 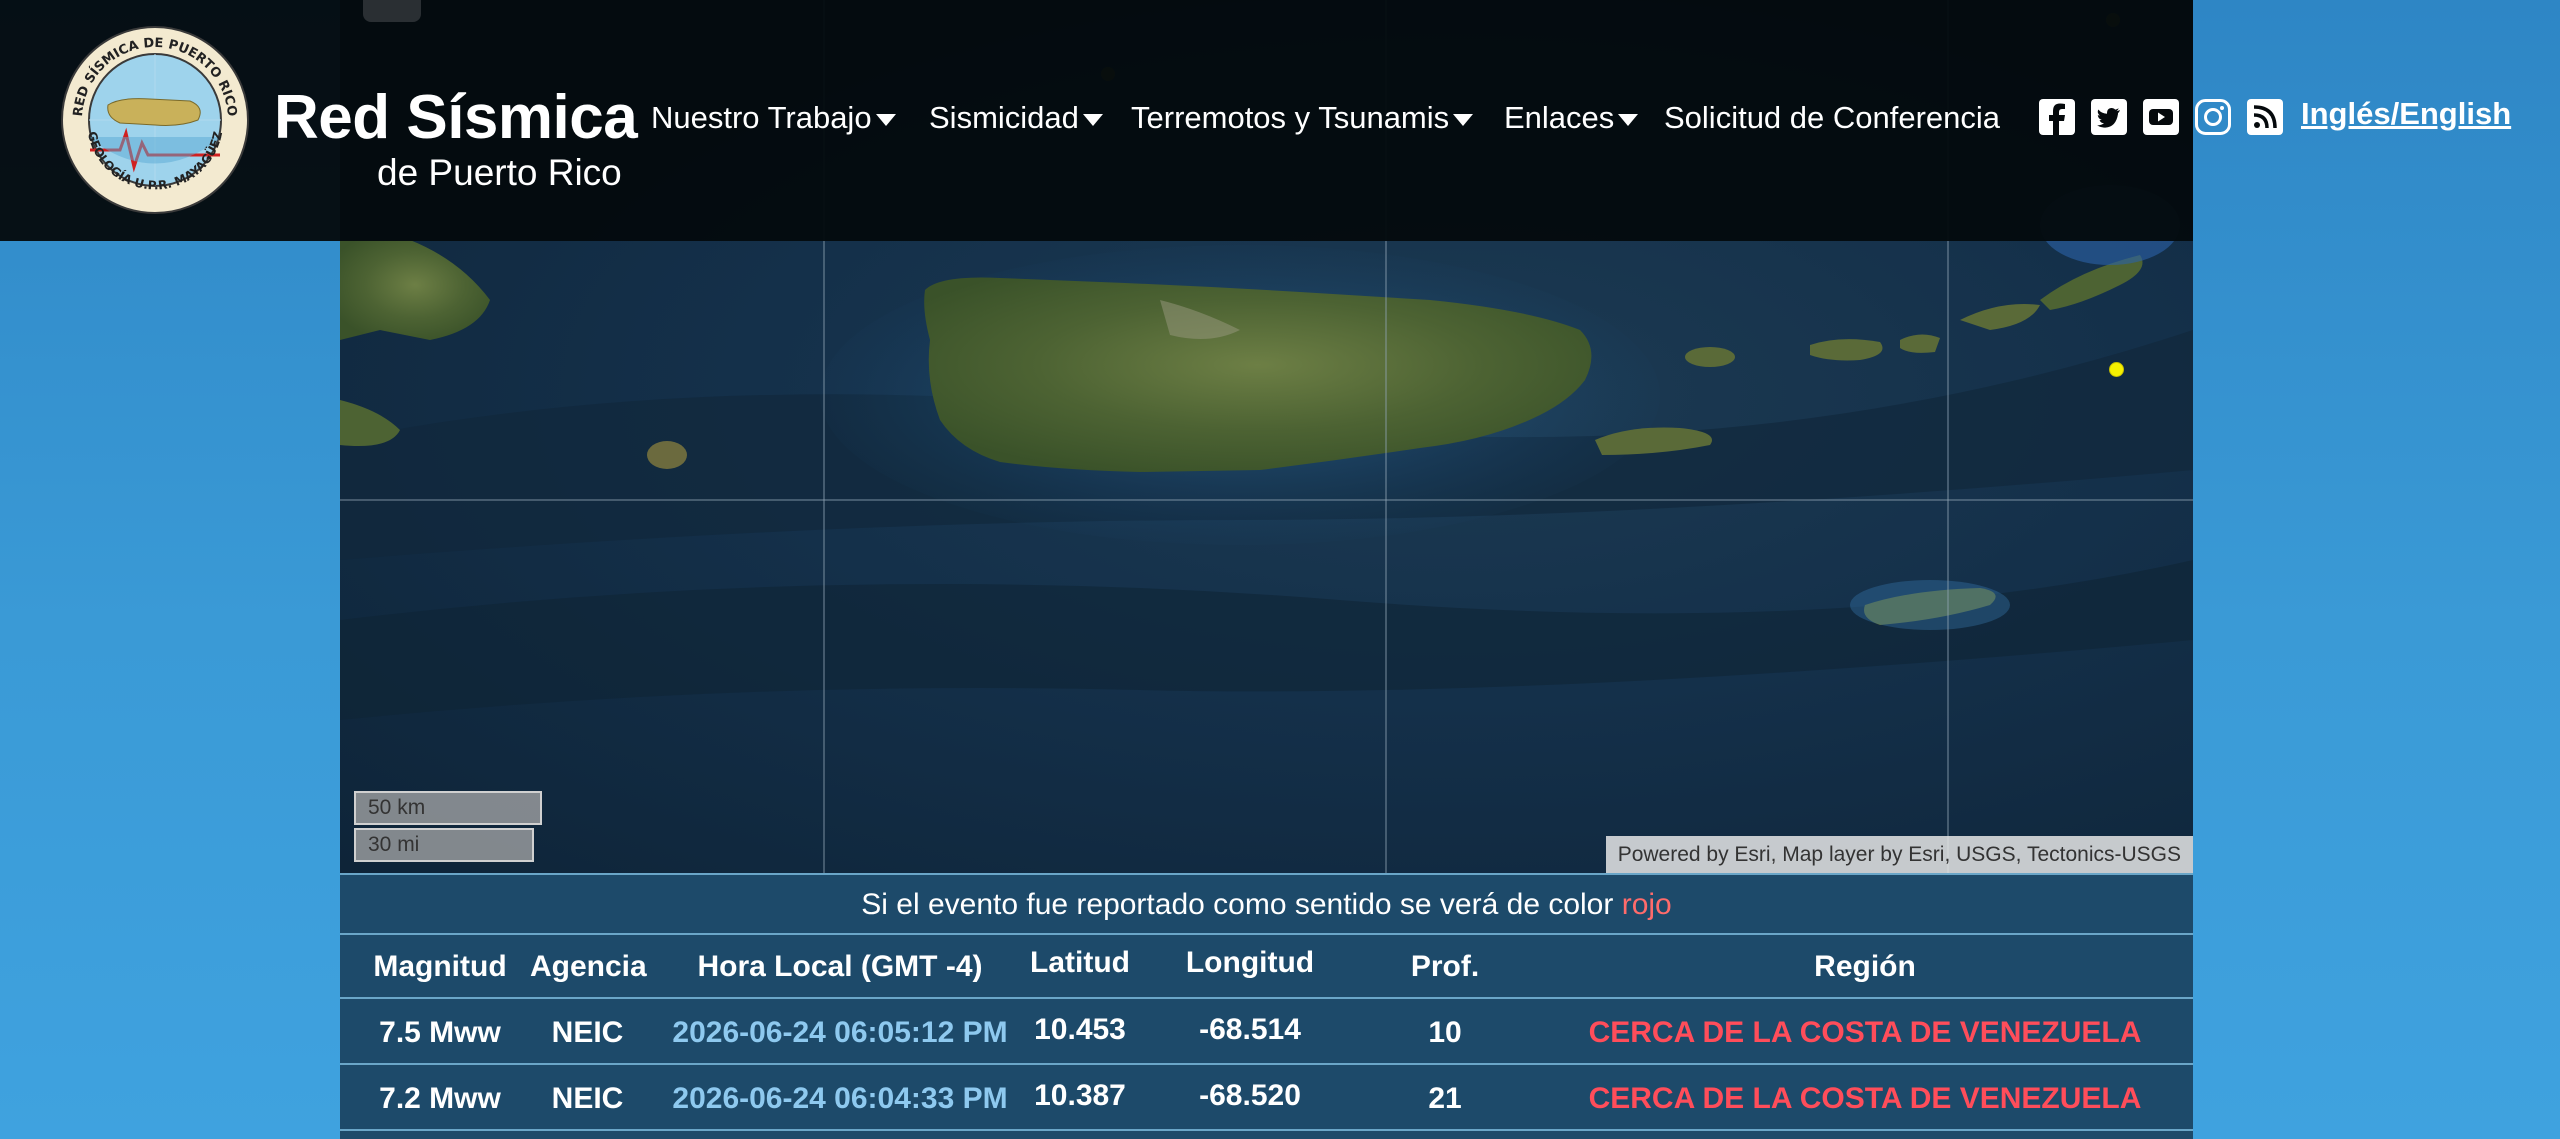 What do you see at coordinates (840, 966) in the screenshot?
I see `column-header-hora-local: Hora Local (GMT -4)` at bounding box center [840, 966].